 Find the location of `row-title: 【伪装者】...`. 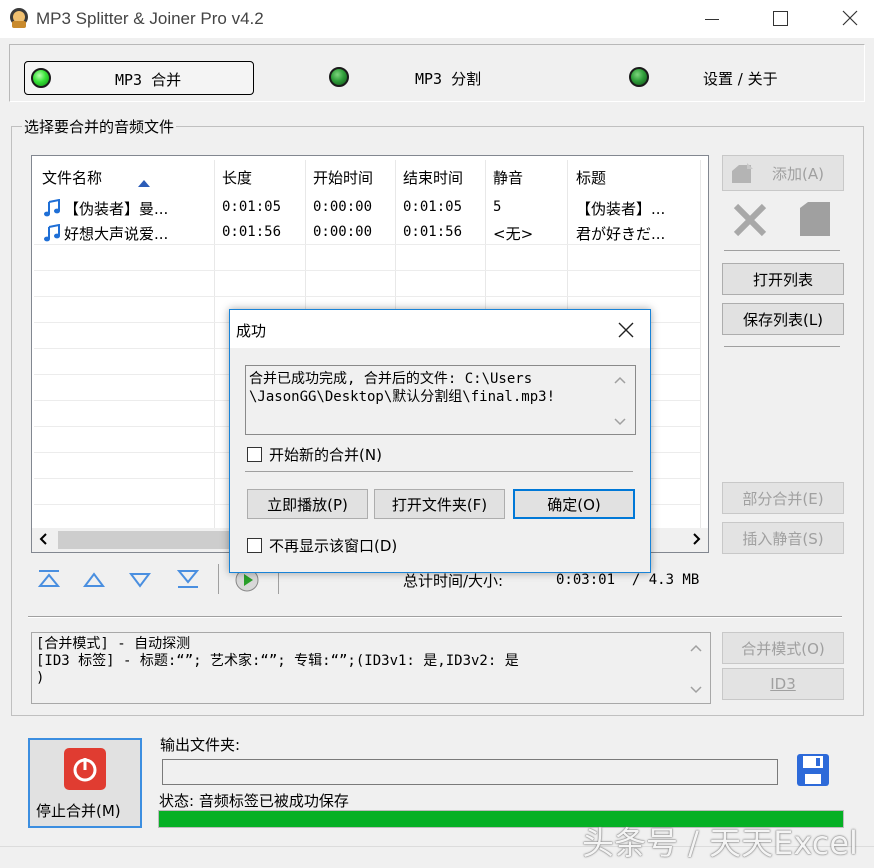

row-title: 【伪装者】... is located at coordinates (621, 209).